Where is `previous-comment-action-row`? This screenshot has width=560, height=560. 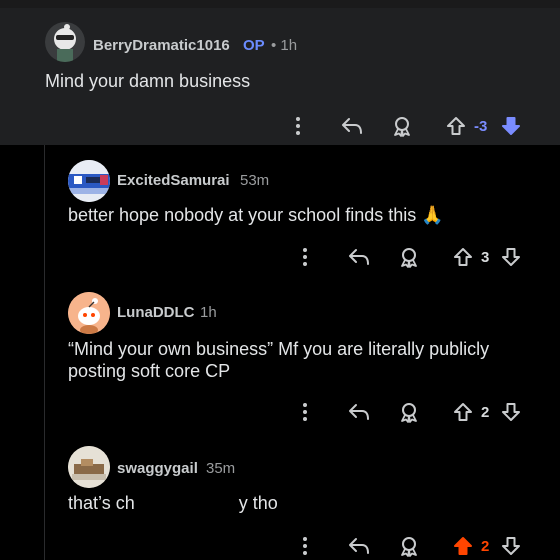
previous-comment-action-row is located at coordinates (280, 4).